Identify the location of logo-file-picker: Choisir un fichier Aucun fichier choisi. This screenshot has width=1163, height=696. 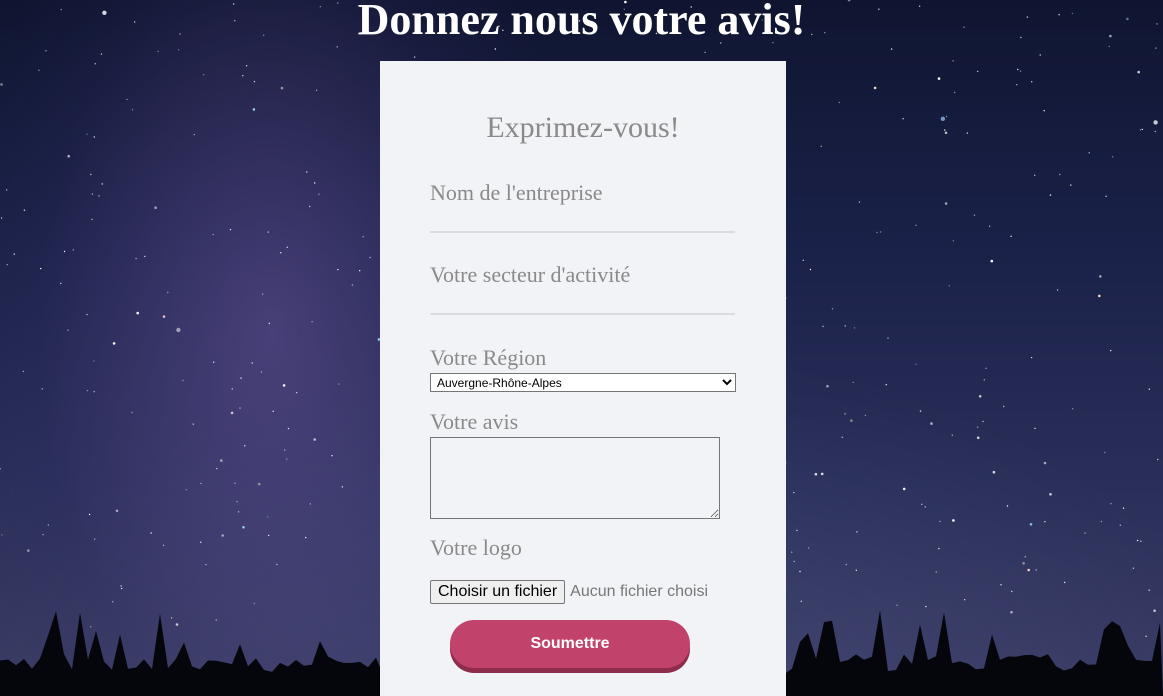
(569, 592).